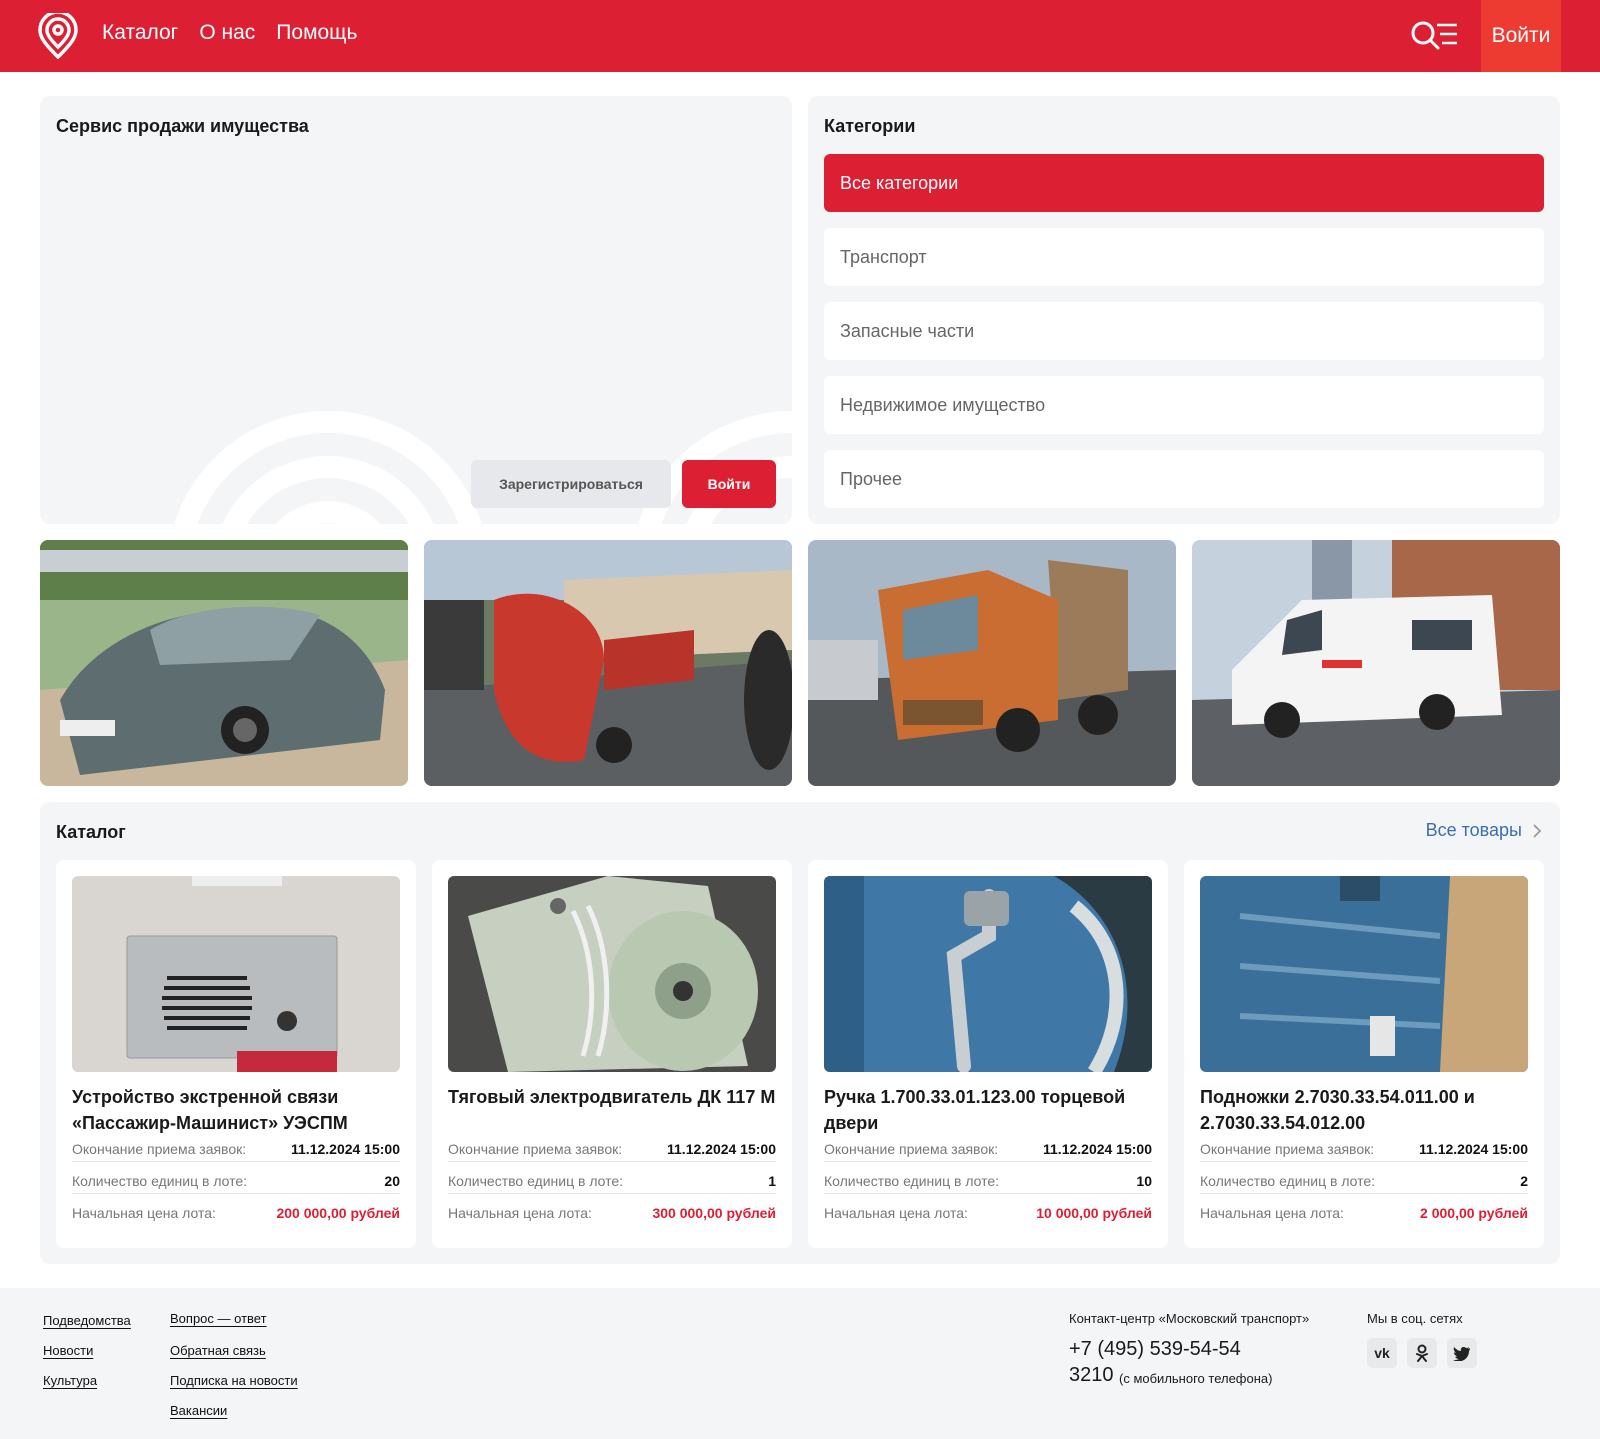 This screenshot has height=1439, width=1600. I want to click on register-button: Зарегистрироваться, so click(571, 484).